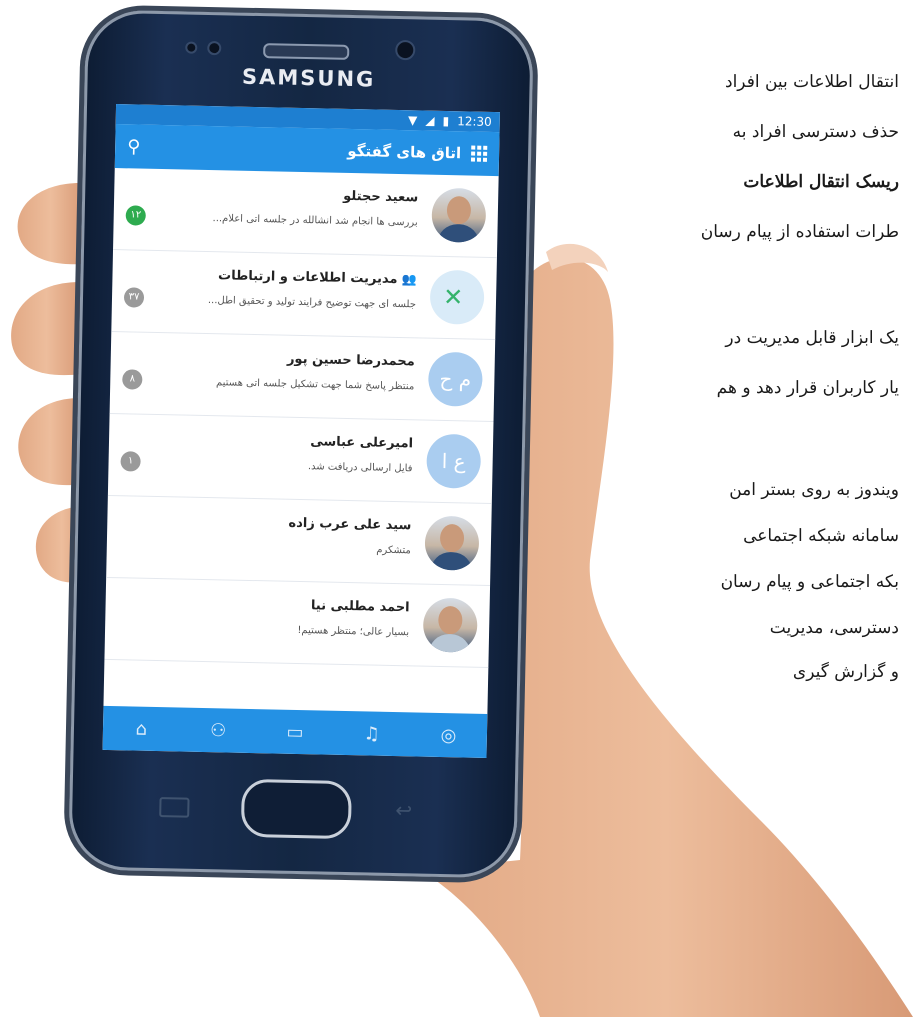 This screenshot has width=913, height=1017. I want to click on chat-preview: منتظر پاسخ شما جهت تشکیل جلسه آتی هستیم, so click(315, 385).